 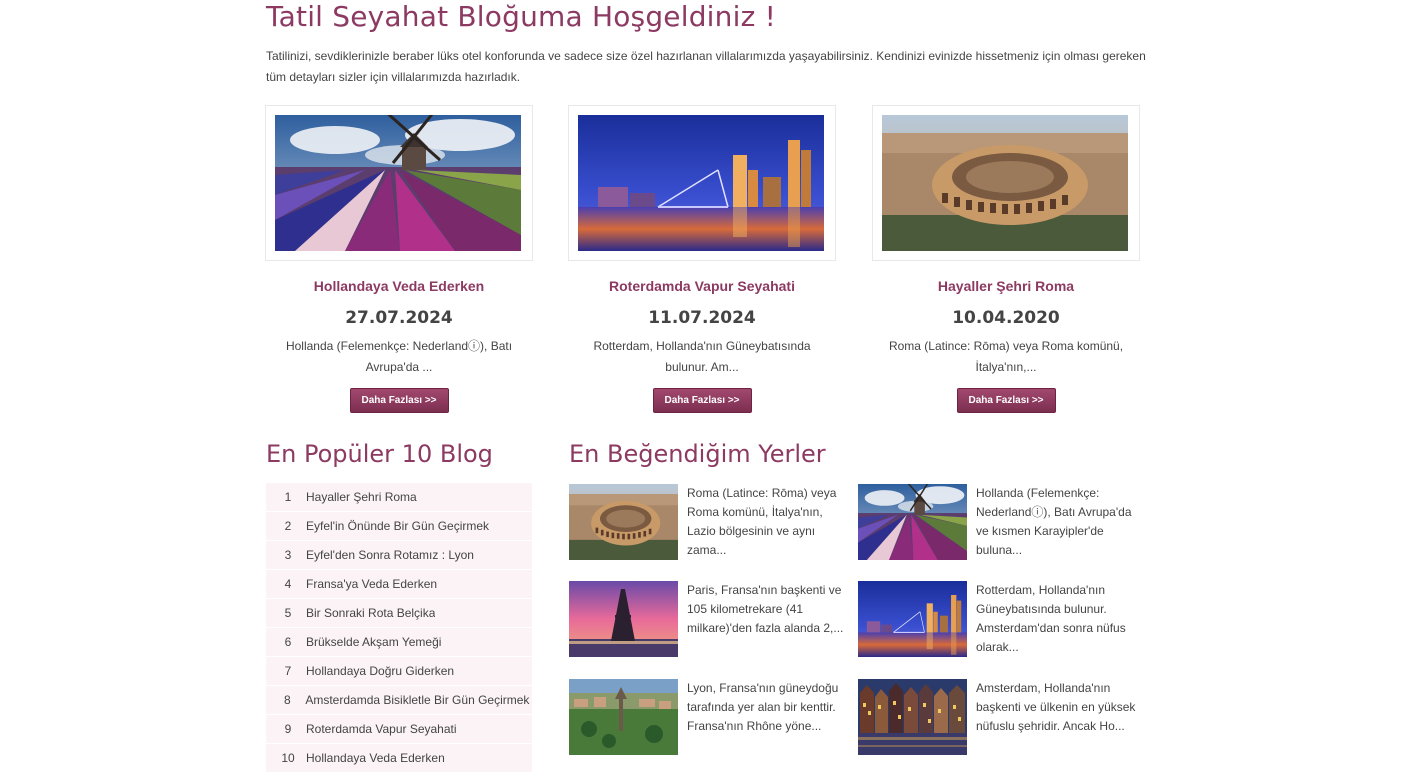 I want to click on list-item-number: 4, so click(x=288, y=584).